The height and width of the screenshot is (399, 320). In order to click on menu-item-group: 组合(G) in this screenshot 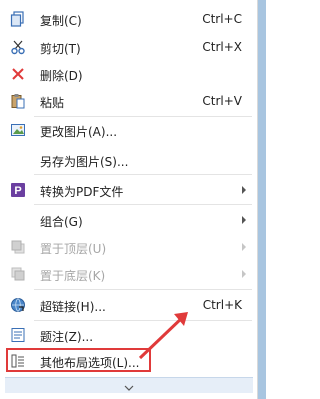, I will do `click(129, 220)`.